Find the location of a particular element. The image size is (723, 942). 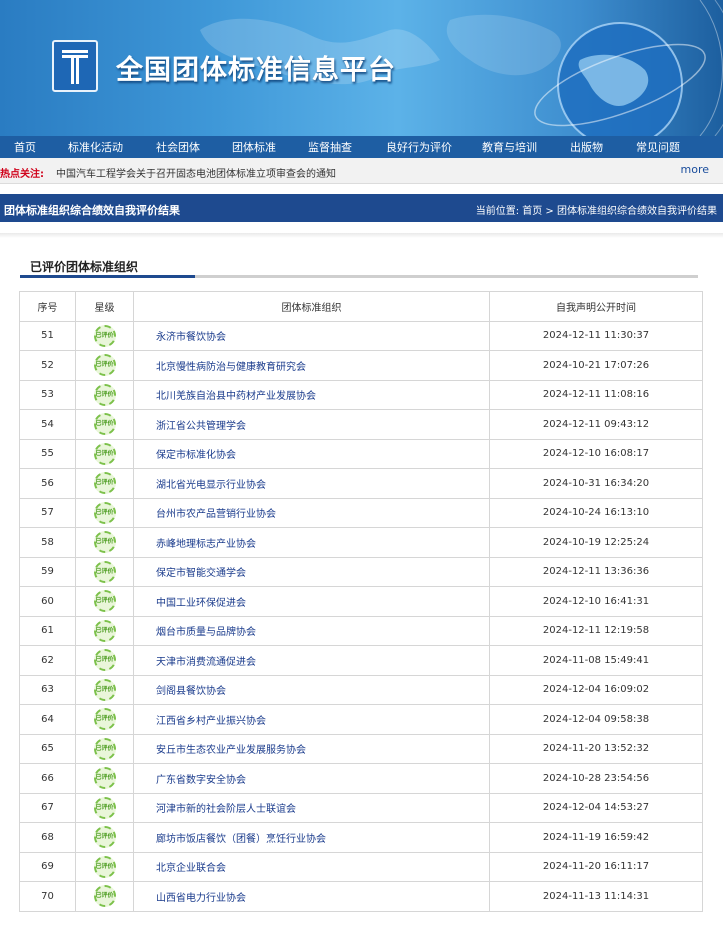

table-row: 53 已评价 北川羌族自治县中药材产业发展协会 2024-12-11 11:08:16 is located at coordinates (361, 394).